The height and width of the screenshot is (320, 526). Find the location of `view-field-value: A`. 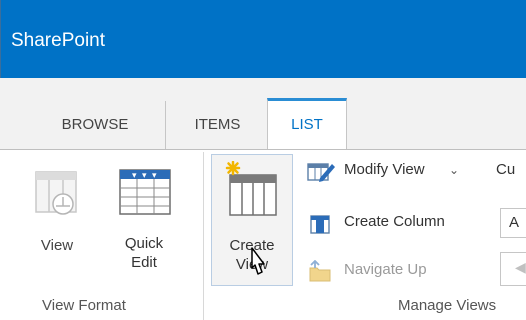

view-field-value: A is located at coordinates (514, 222).